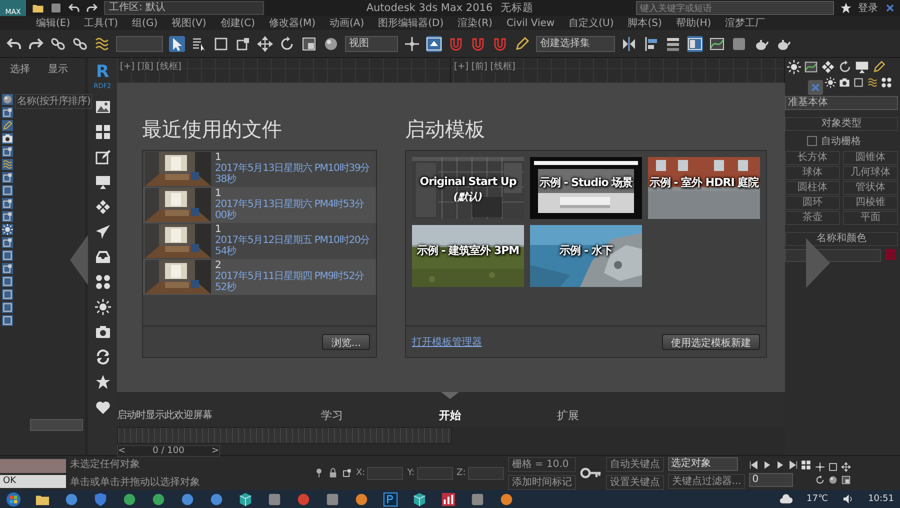 This screenshot has height=508, width=900. I want to click on menu-item: 图形编辑器(D), so click(411, 23).